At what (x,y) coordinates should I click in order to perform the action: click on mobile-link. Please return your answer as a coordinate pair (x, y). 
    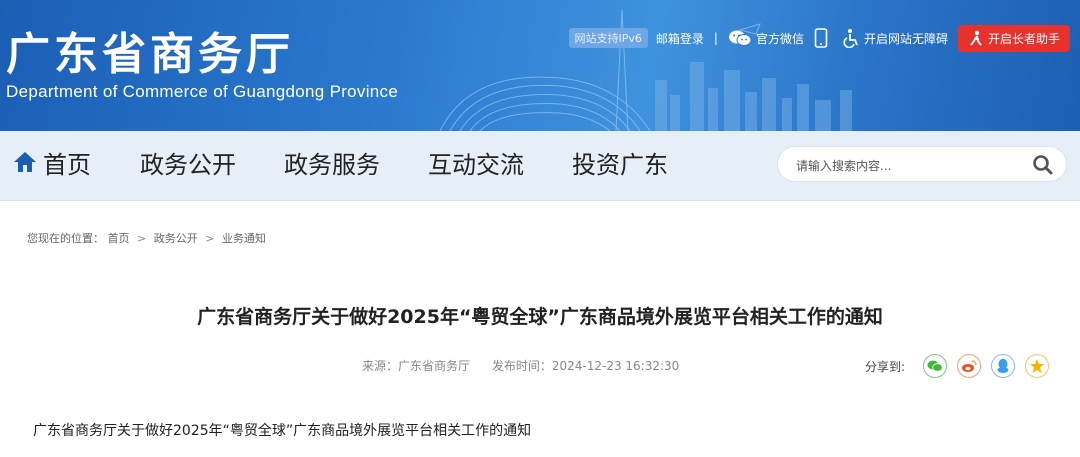
    Looking at the image, I should click on (823, 38).